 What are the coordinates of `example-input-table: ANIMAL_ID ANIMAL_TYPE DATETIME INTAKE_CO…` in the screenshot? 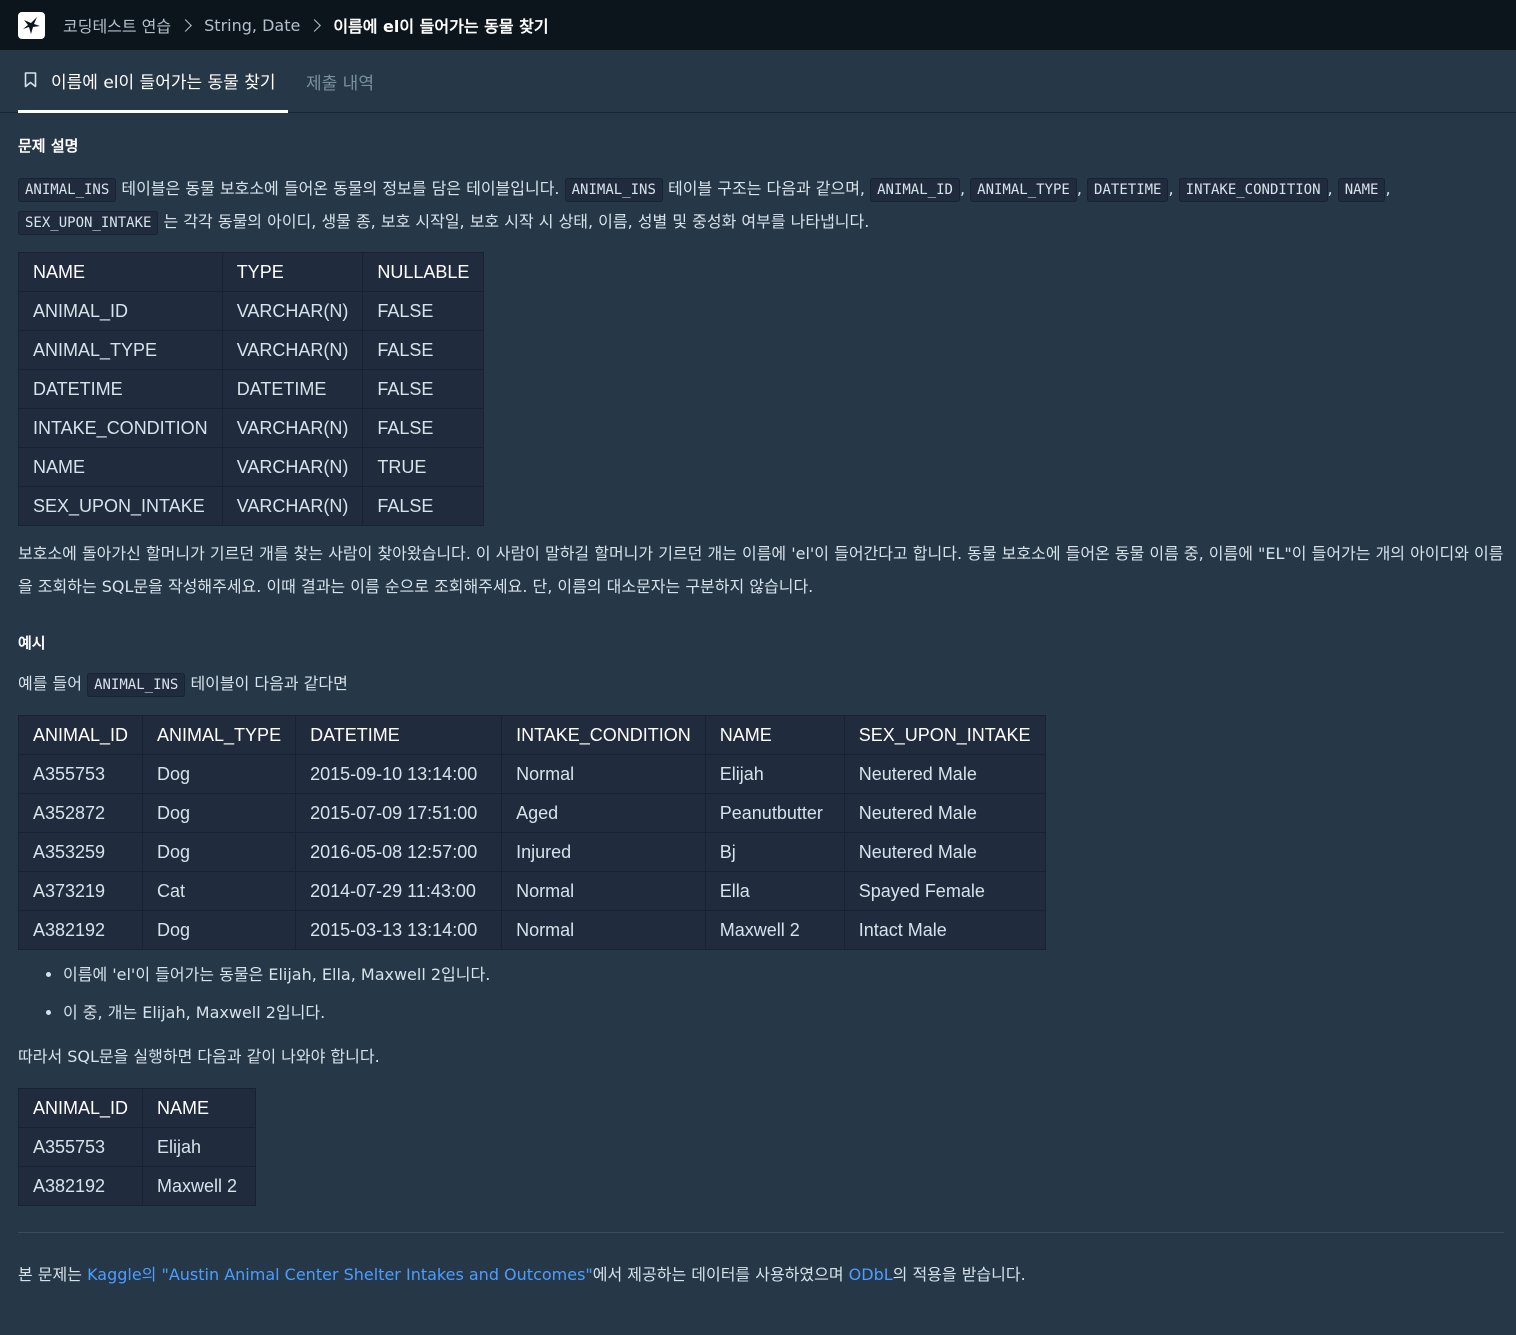 It's located at (531, 832).